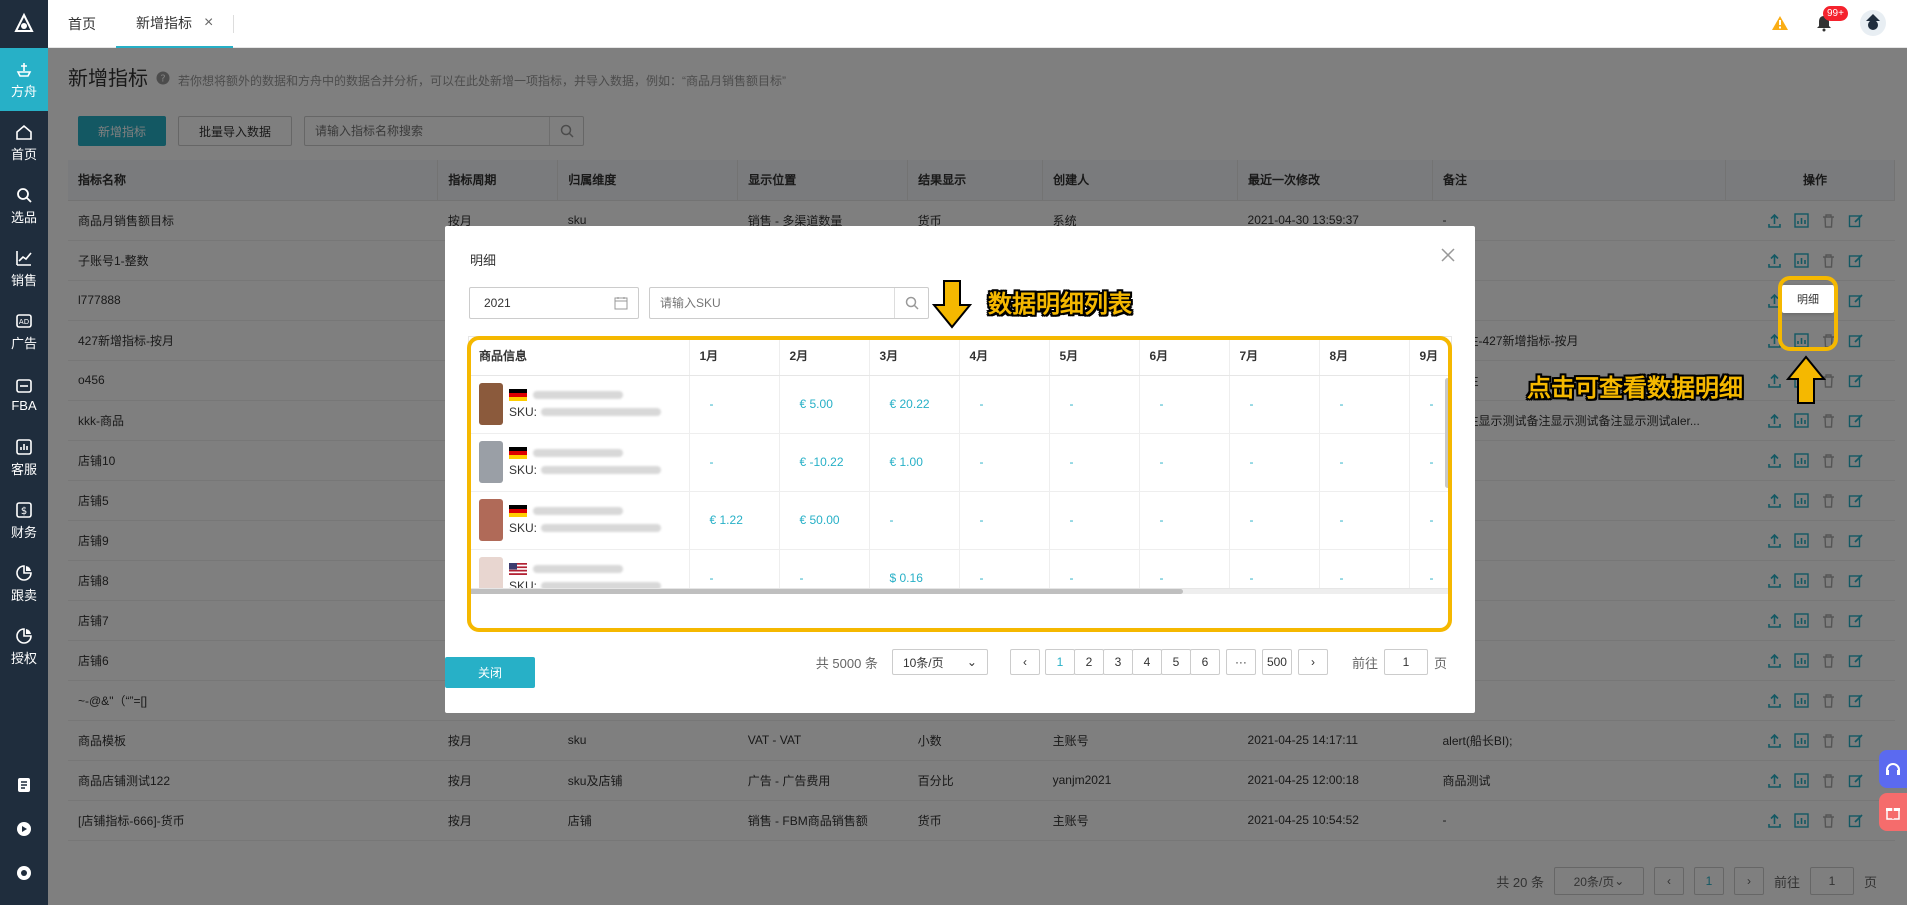 The width and height of the screenshot is (1907, 905). I want to click on tab-new-metric: 新增指标 ×, so click(175, 24).